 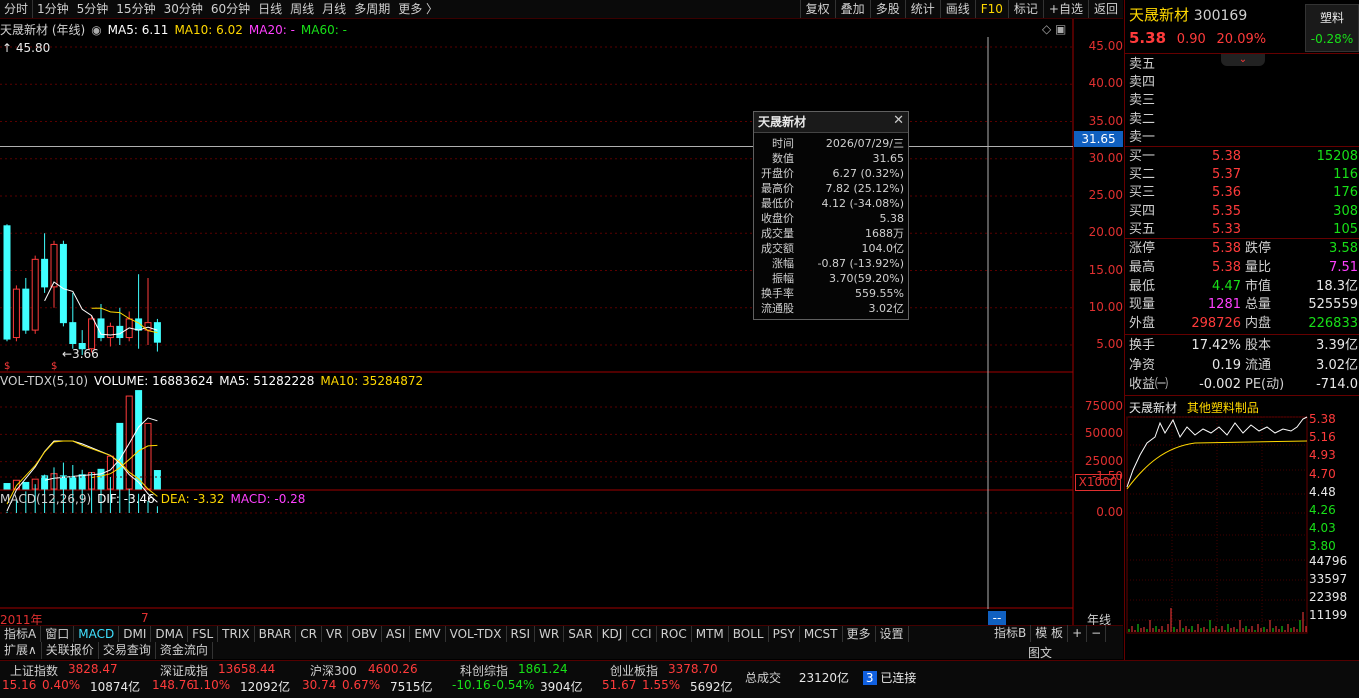 What do you see at coordinates (1242, 174) in the screenshot?
I see `bid-row: 买二 5.37 116` at bounding box center [1242, 174].